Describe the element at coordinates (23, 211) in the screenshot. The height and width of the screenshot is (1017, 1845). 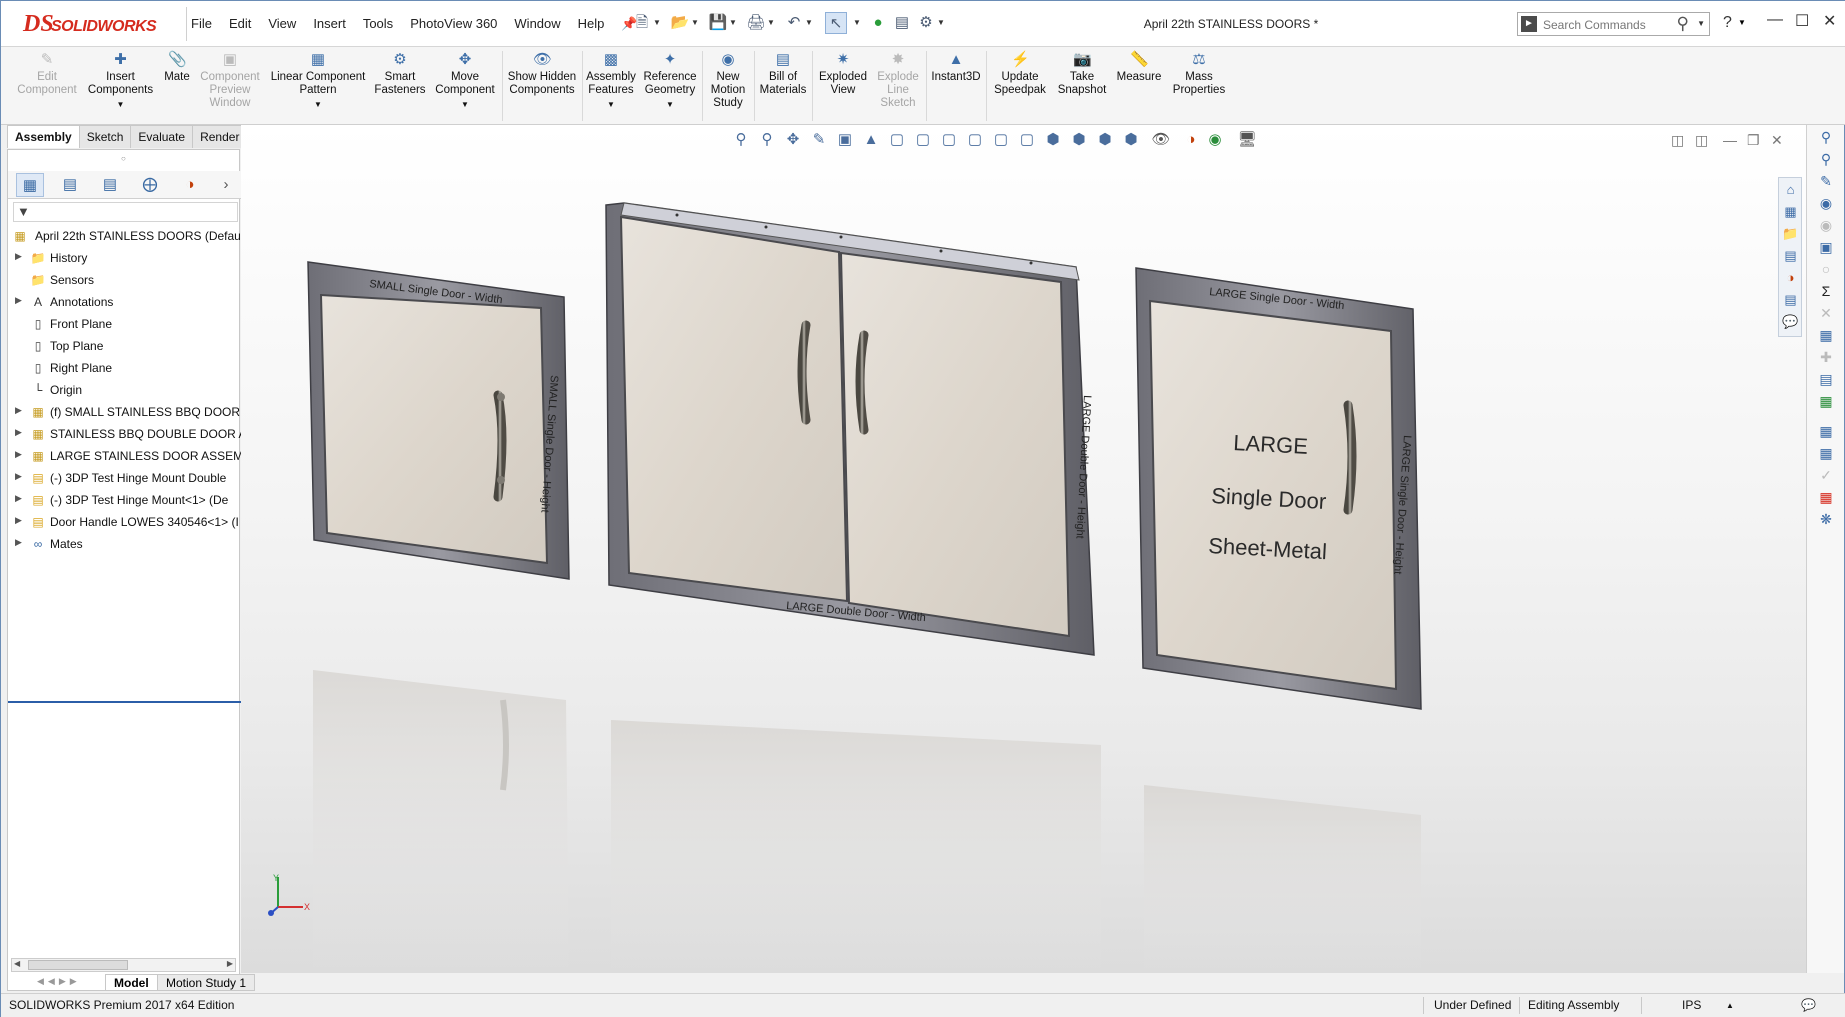
I see `filter-funnel-icon: ▼` at that location.